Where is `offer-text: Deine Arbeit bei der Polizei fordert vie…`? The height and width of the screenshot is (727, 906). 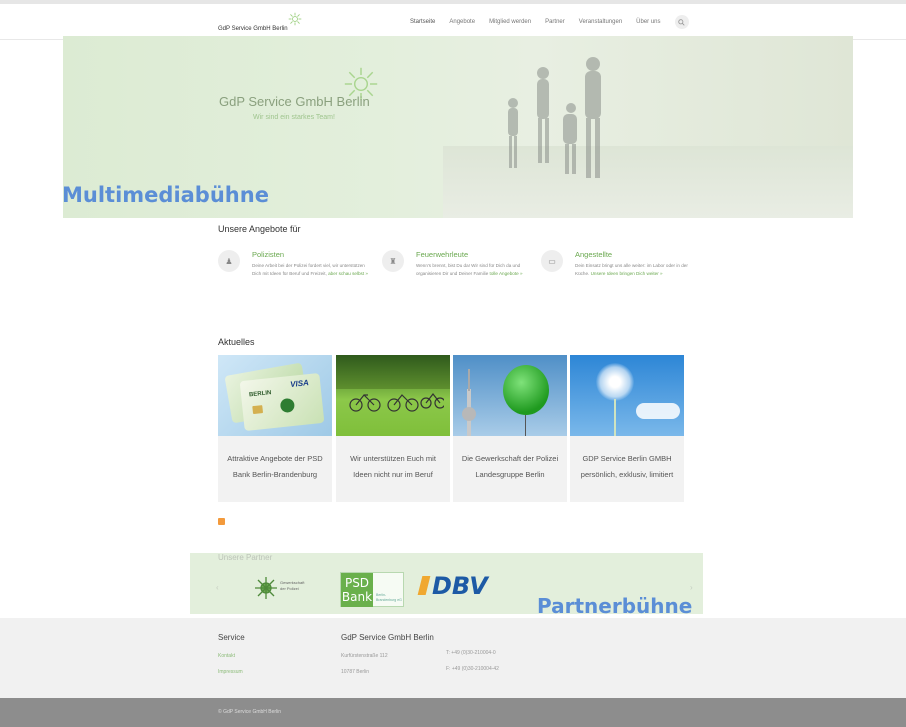
offer-text: Deine Arbeit bei der Polizei fordert vie… is located at coordinates (310, 269).